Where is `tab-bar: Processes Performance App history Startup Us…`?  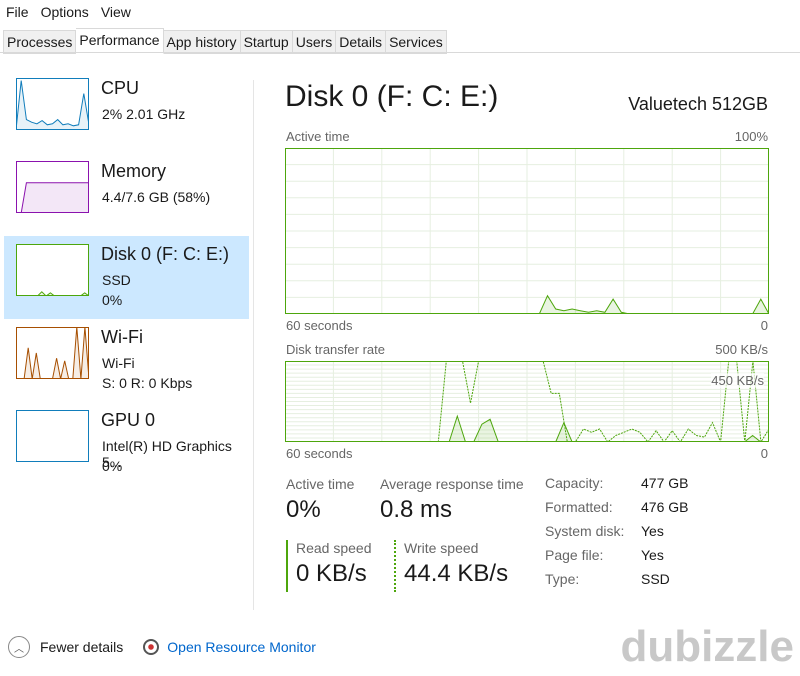
tab-bar: Processes Performance App history Startup Us… is located at coordinates (225, 41).